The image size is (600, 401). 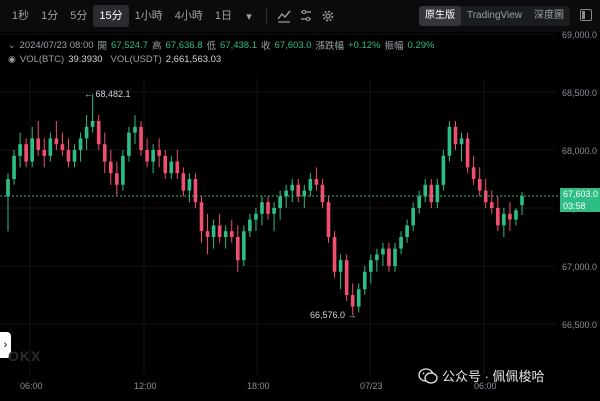 I want to click on chevron-down-icon: ▾, so click(x=249, y=16).